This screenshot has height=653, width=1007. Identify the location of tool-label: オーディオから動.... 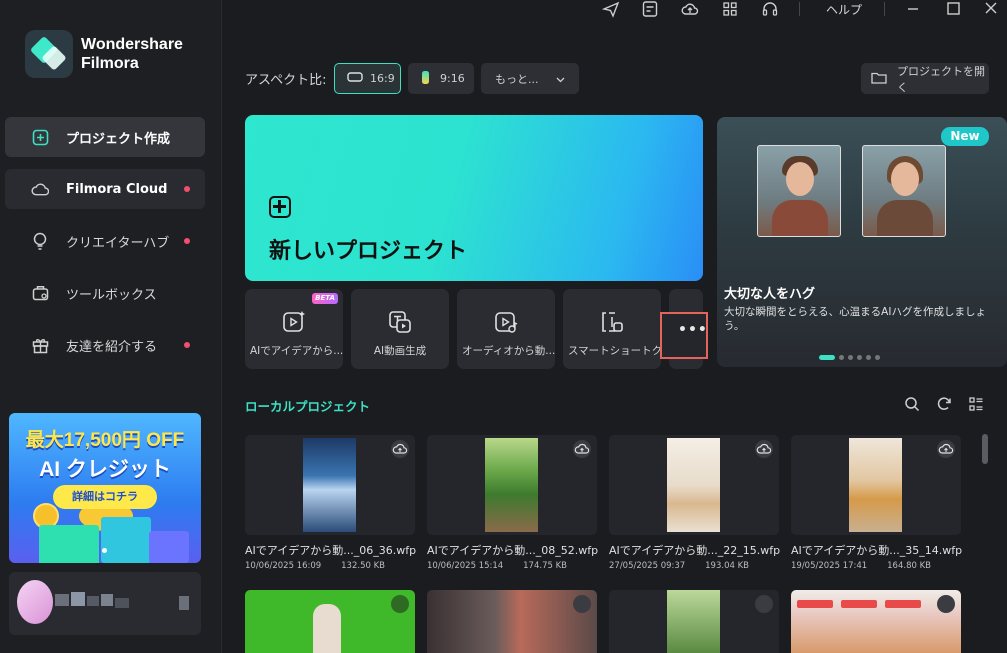
(508, 351).